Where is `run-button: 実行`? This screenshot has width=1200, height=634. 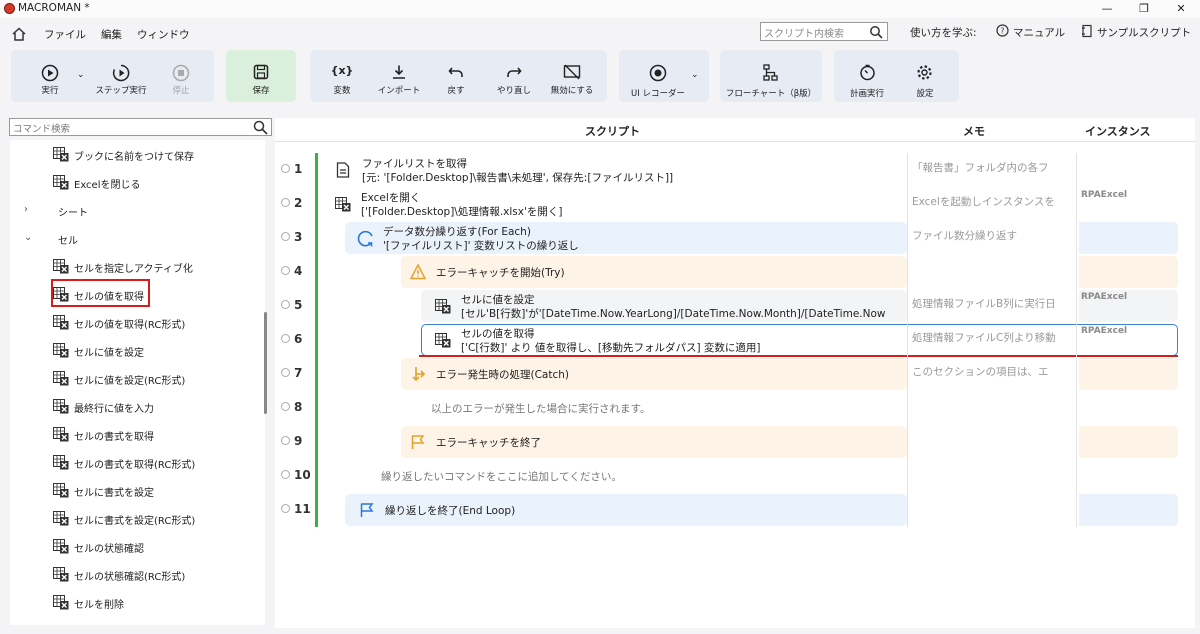 run-button: 実行 is located at coordinates (50, 76).